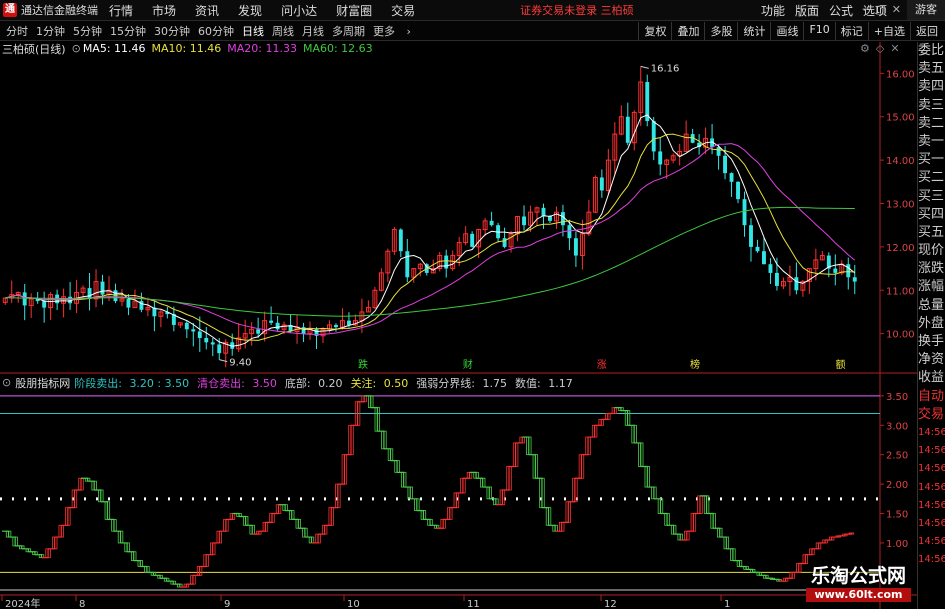 The width and height of the screenshot is (945, 609). What do you see at coordinates (403, 10) in the screenshot?
I see `menu-trade: 交易` at bounding box center [403, 10].